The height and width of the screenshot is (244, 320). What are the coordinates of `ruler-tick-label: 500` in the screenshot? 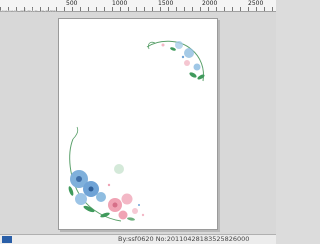 It's located at (72, 3).